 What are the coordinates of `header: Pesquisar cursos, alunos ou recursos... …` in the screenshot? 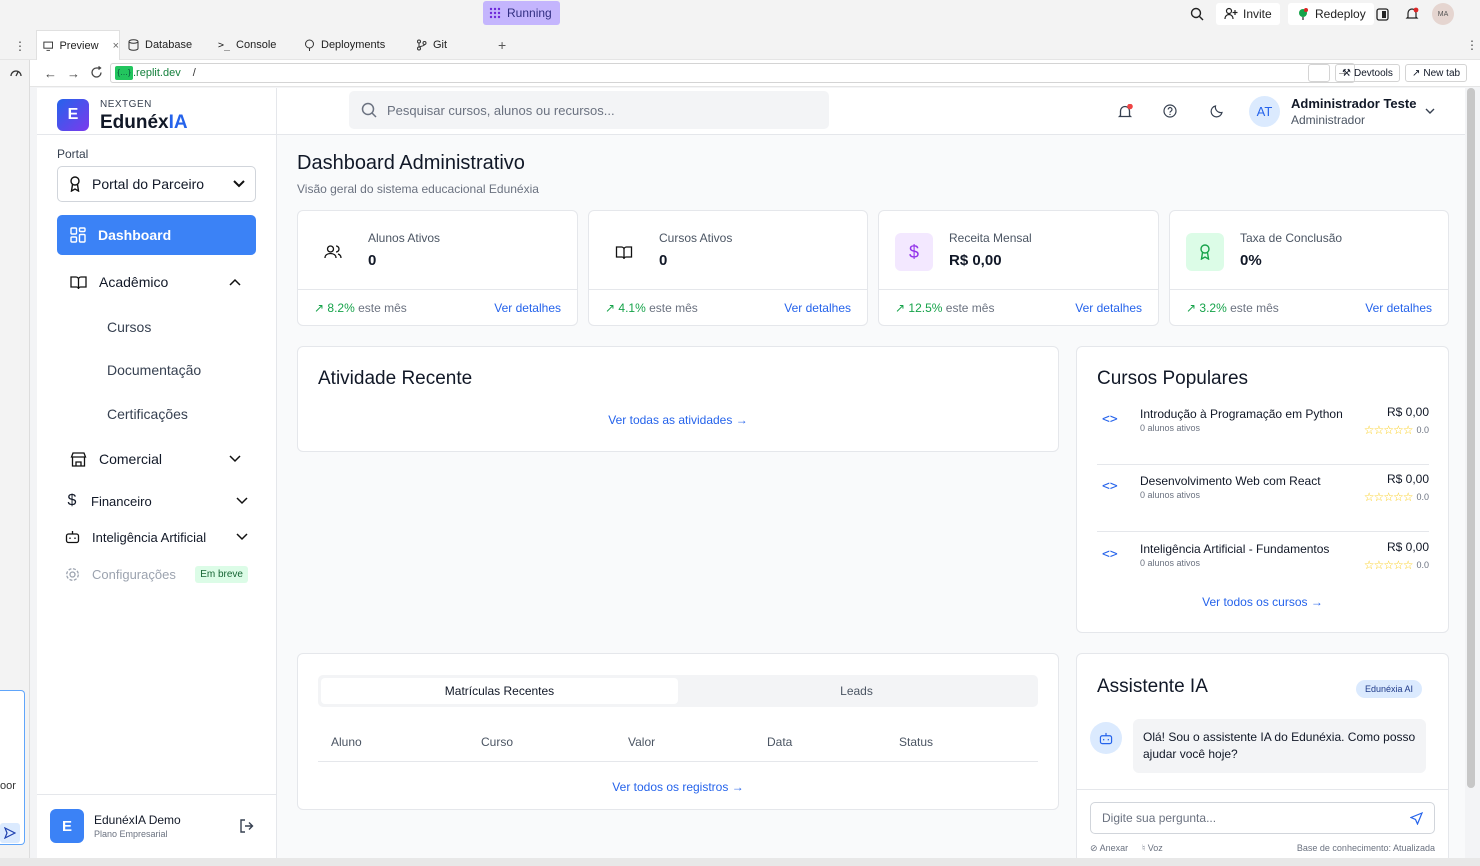 It's located at (871, 111).